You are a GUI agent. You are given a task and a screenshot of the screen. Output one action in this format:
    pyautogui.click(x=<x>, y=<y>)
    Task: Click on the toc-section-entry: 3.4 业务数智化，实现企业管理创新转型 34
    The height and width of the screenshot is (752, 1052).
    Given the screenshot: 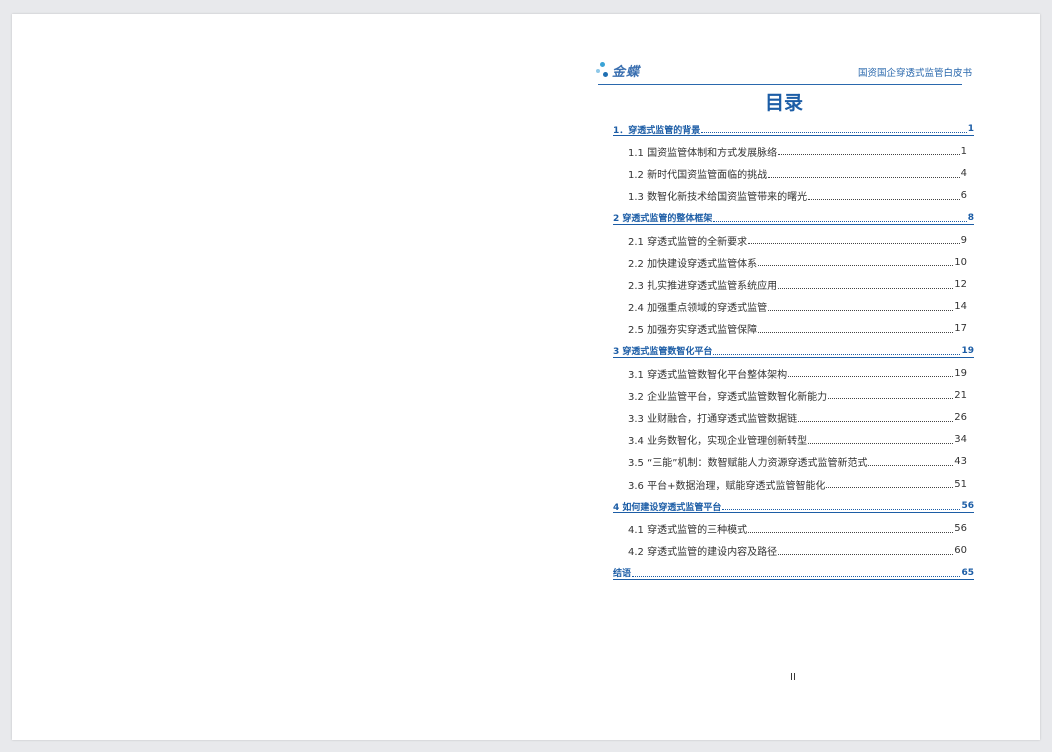 What is the action you would take?
    pyautogui.click(x=793, y=440)
    